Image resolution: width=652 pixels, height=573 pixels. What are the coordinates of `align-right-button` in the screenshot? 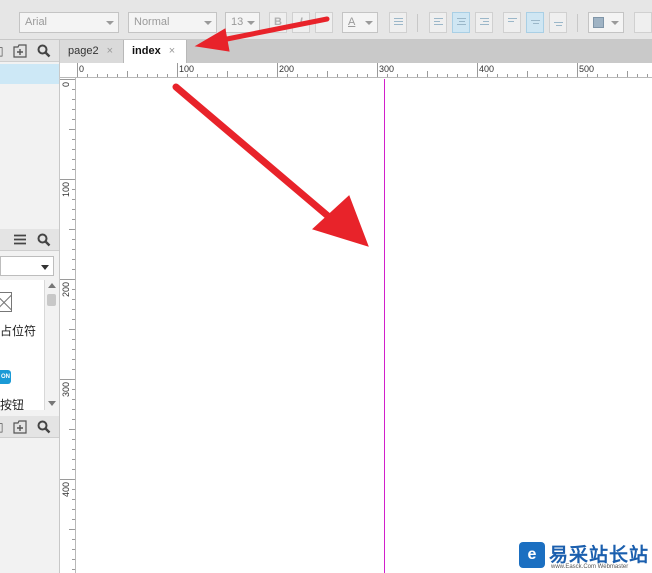 It's located at (484, 22).